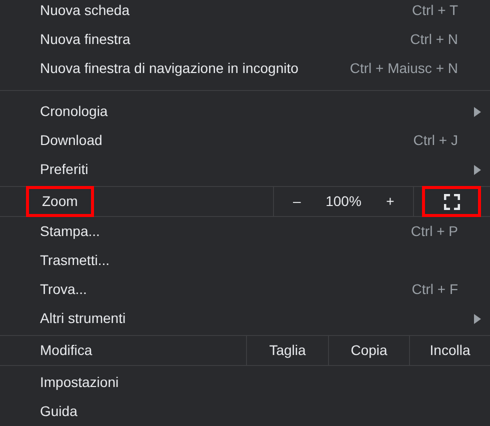 The height and width of the screenshot is (426, 490). I want to click on menu-item: Trova... Ctrl + F, so click(245, 289).